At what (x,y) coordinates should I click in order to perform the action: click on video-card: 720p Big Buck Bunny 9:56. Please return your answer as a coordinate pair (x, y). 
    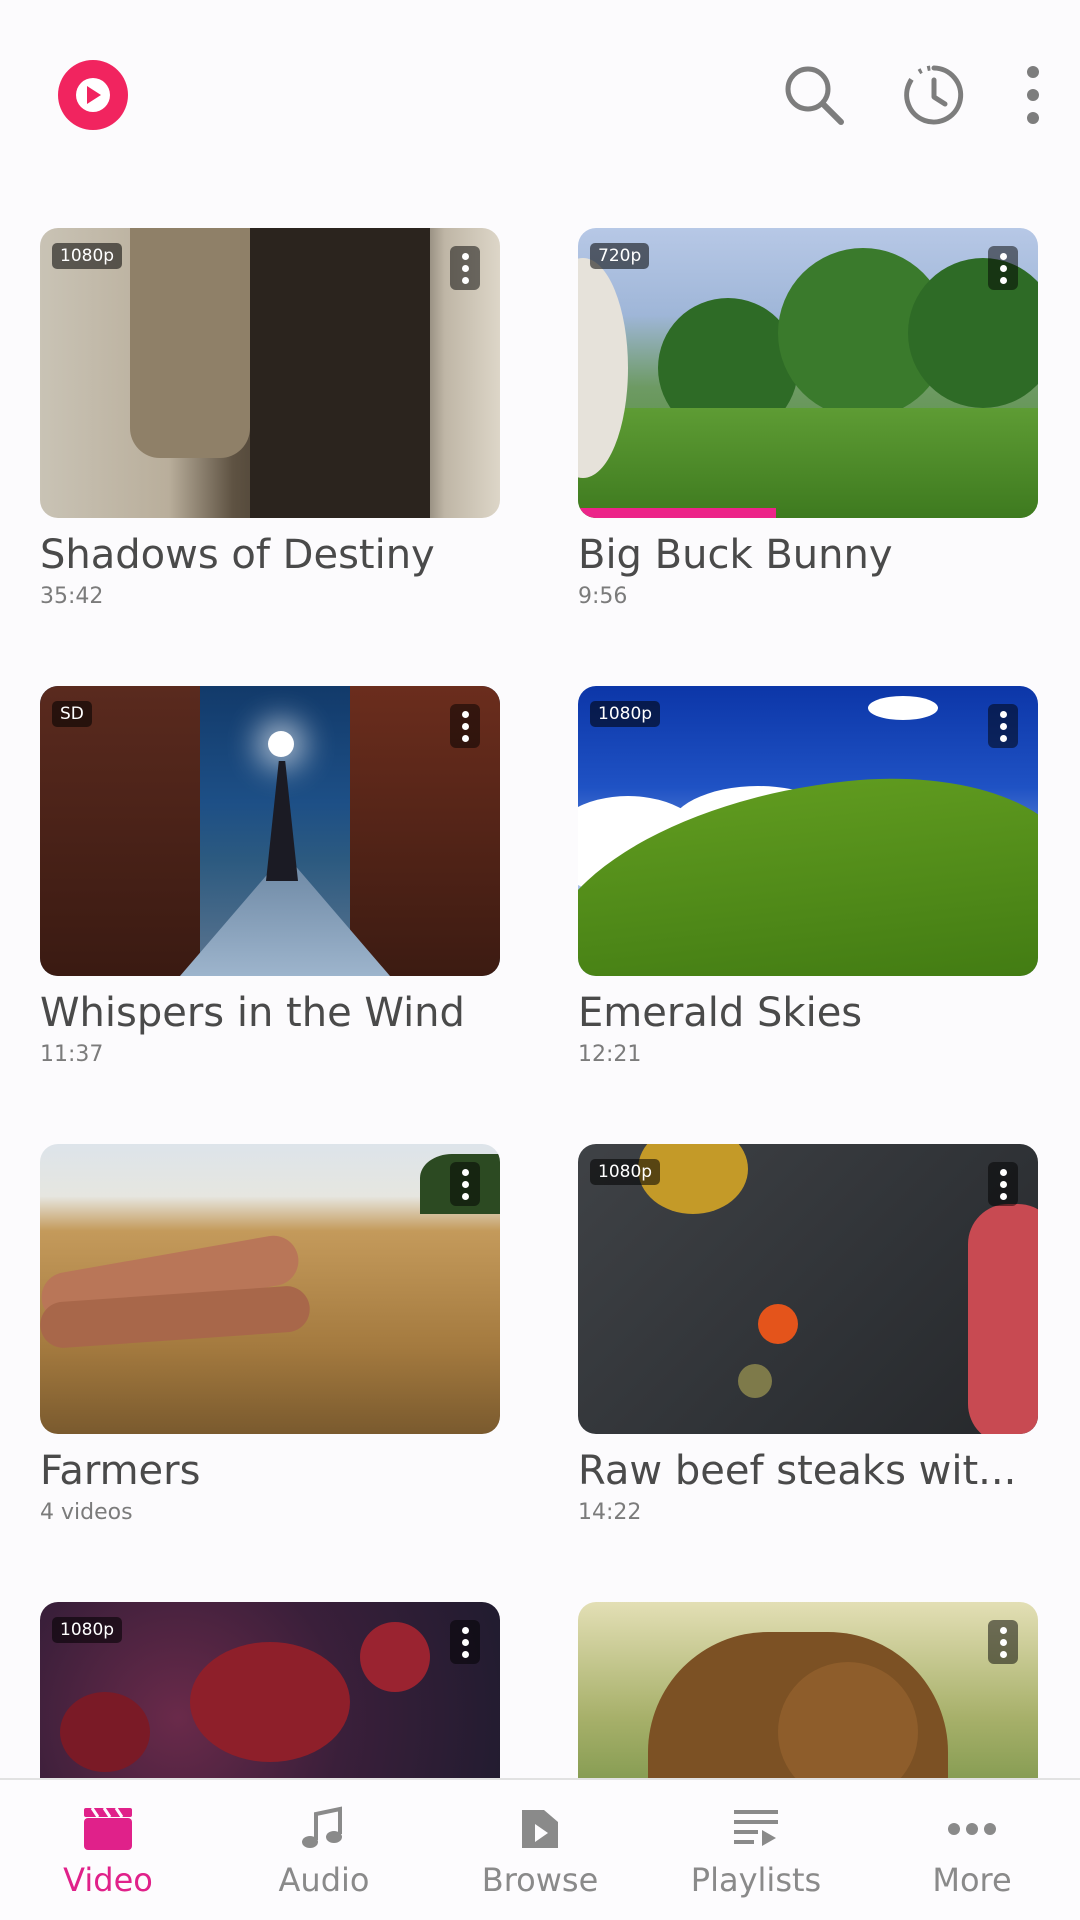
    Looking at the image, I should click on (808, 420).